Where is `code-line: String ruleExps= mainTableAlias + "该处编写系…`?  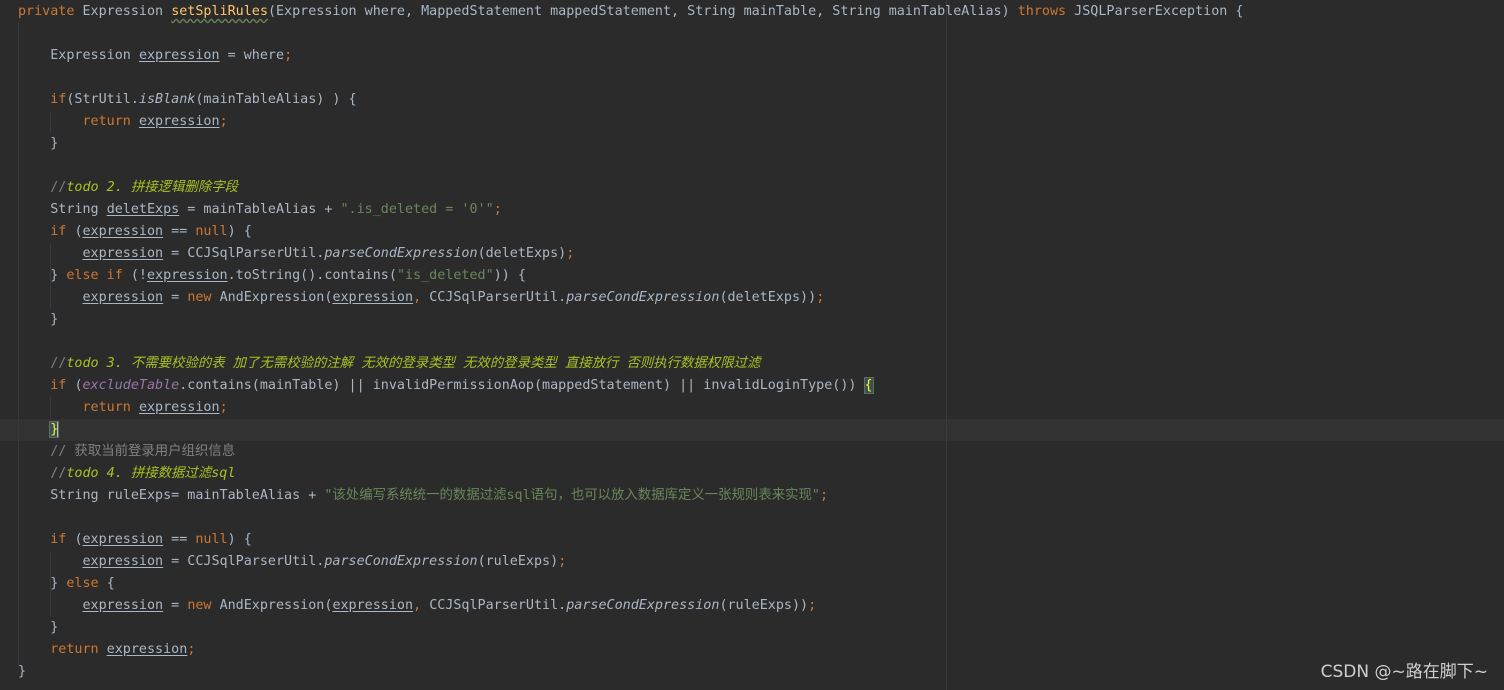 code-line: String ruleExps= mainTableAlias + "该处编写系… is located at coordinates (752, 496).